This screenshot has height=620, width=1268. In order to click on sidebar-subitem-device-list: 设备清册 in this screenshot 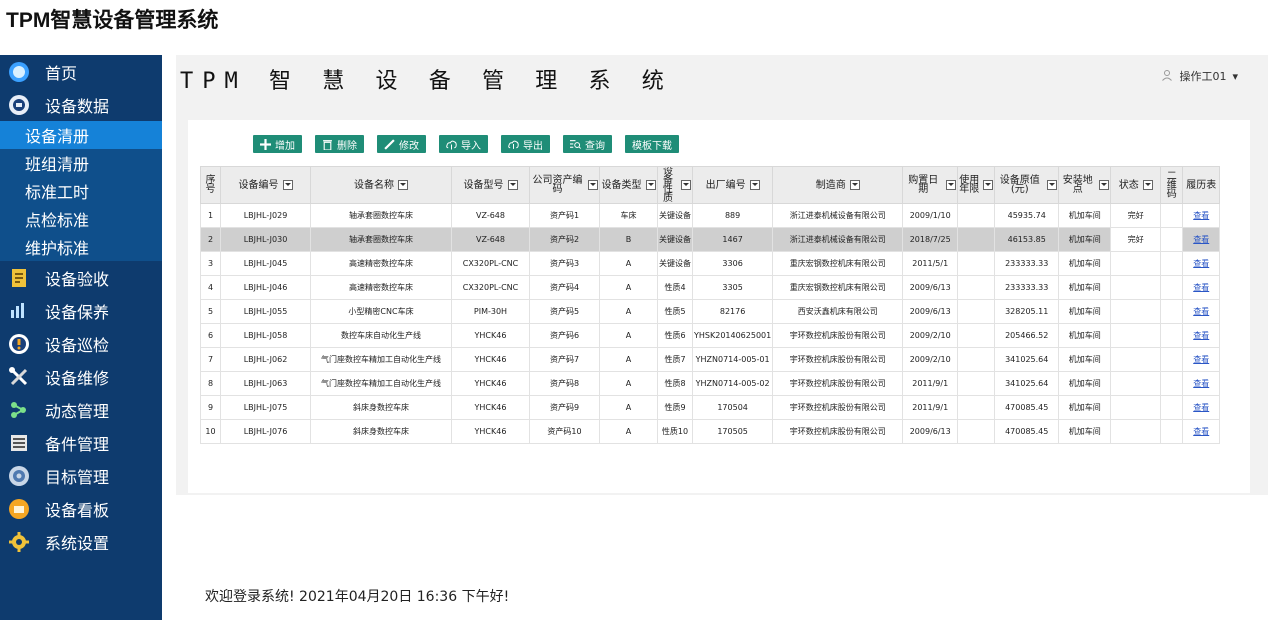, I will do `click(81, 135)`.